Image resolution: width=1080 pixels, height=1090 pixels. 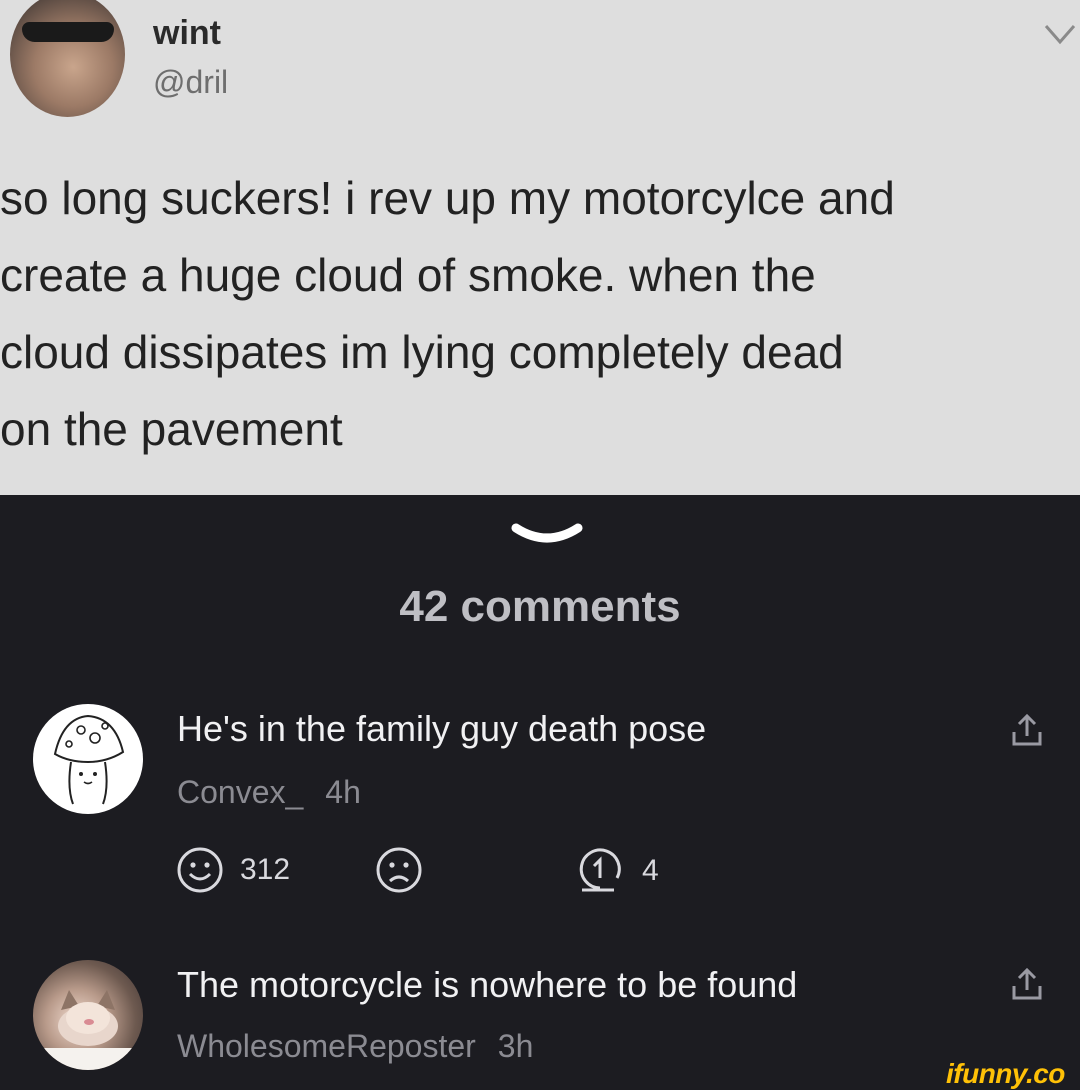 I want to click on cat-avatar-icon, so click(x=88, y=1030).